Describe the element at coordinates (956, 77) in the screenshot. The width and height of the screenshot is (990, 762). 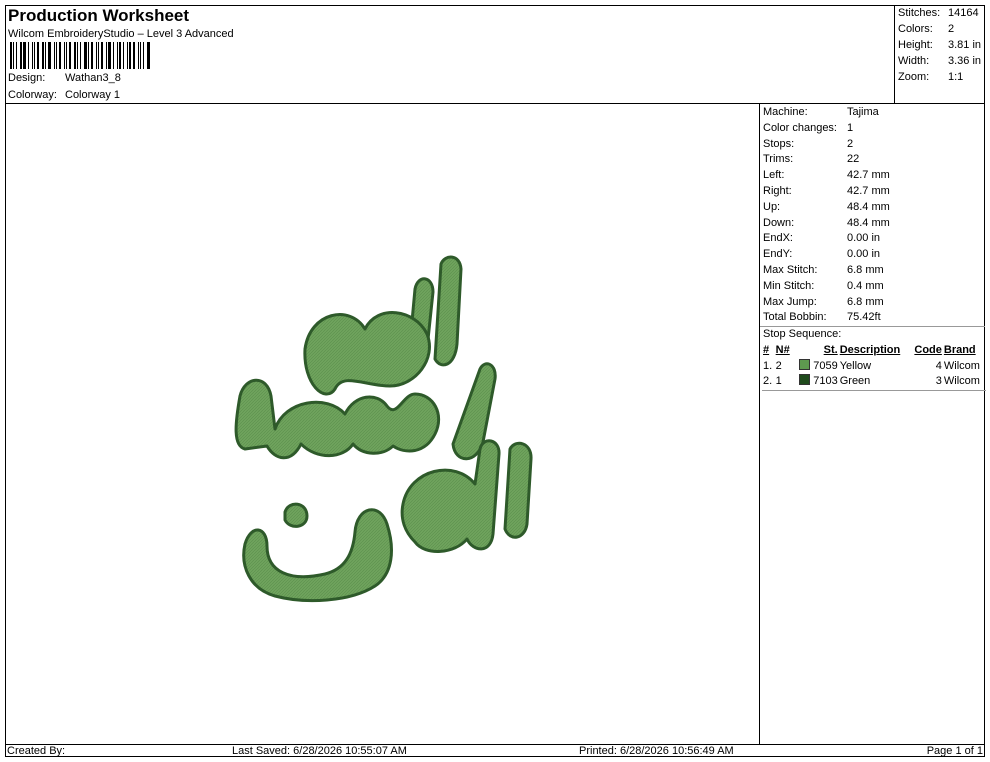
I see `summary-value: 1:1` at that location.